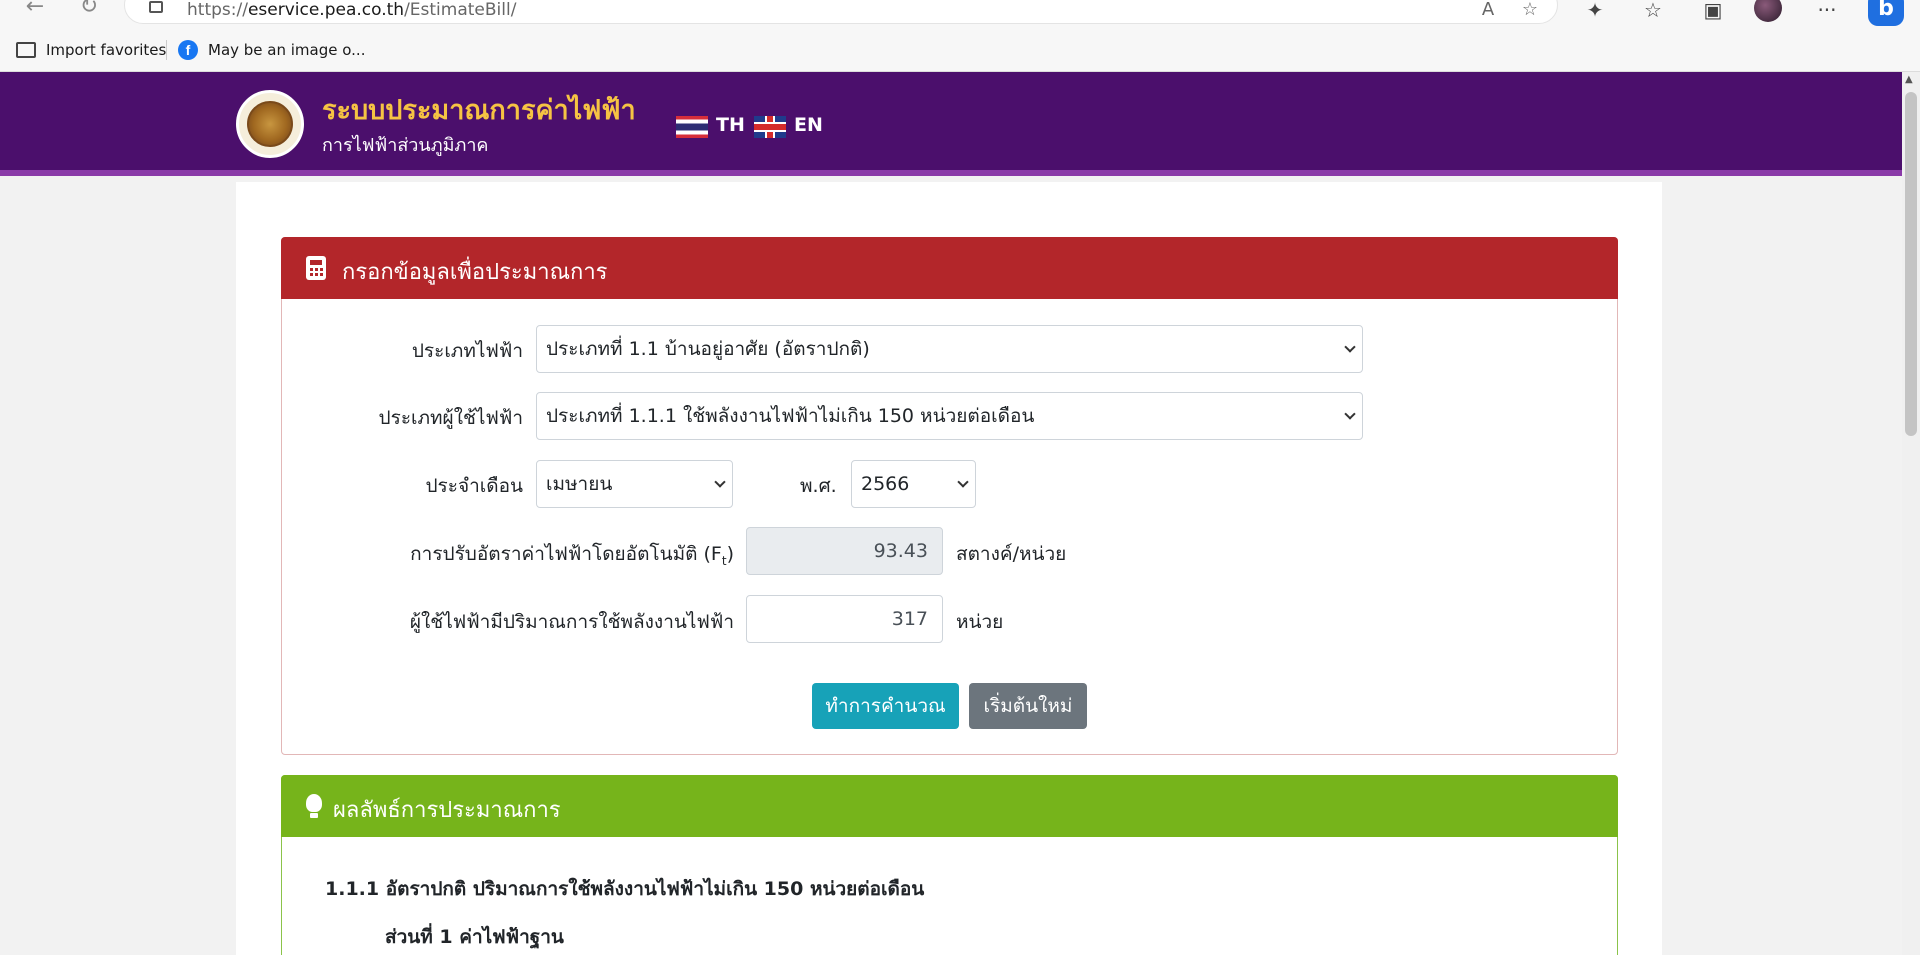 This screenshot has width=1920, height=955. I want to click on favorites-icon: ☆, so click(1653, 12).